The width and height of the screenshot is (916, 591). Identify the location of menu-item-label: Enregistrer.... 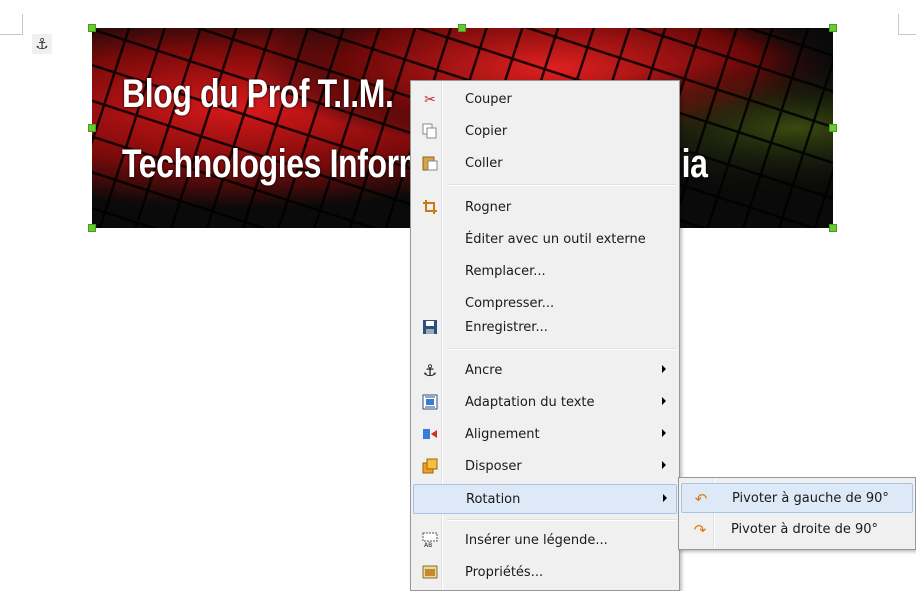
(506, 327).